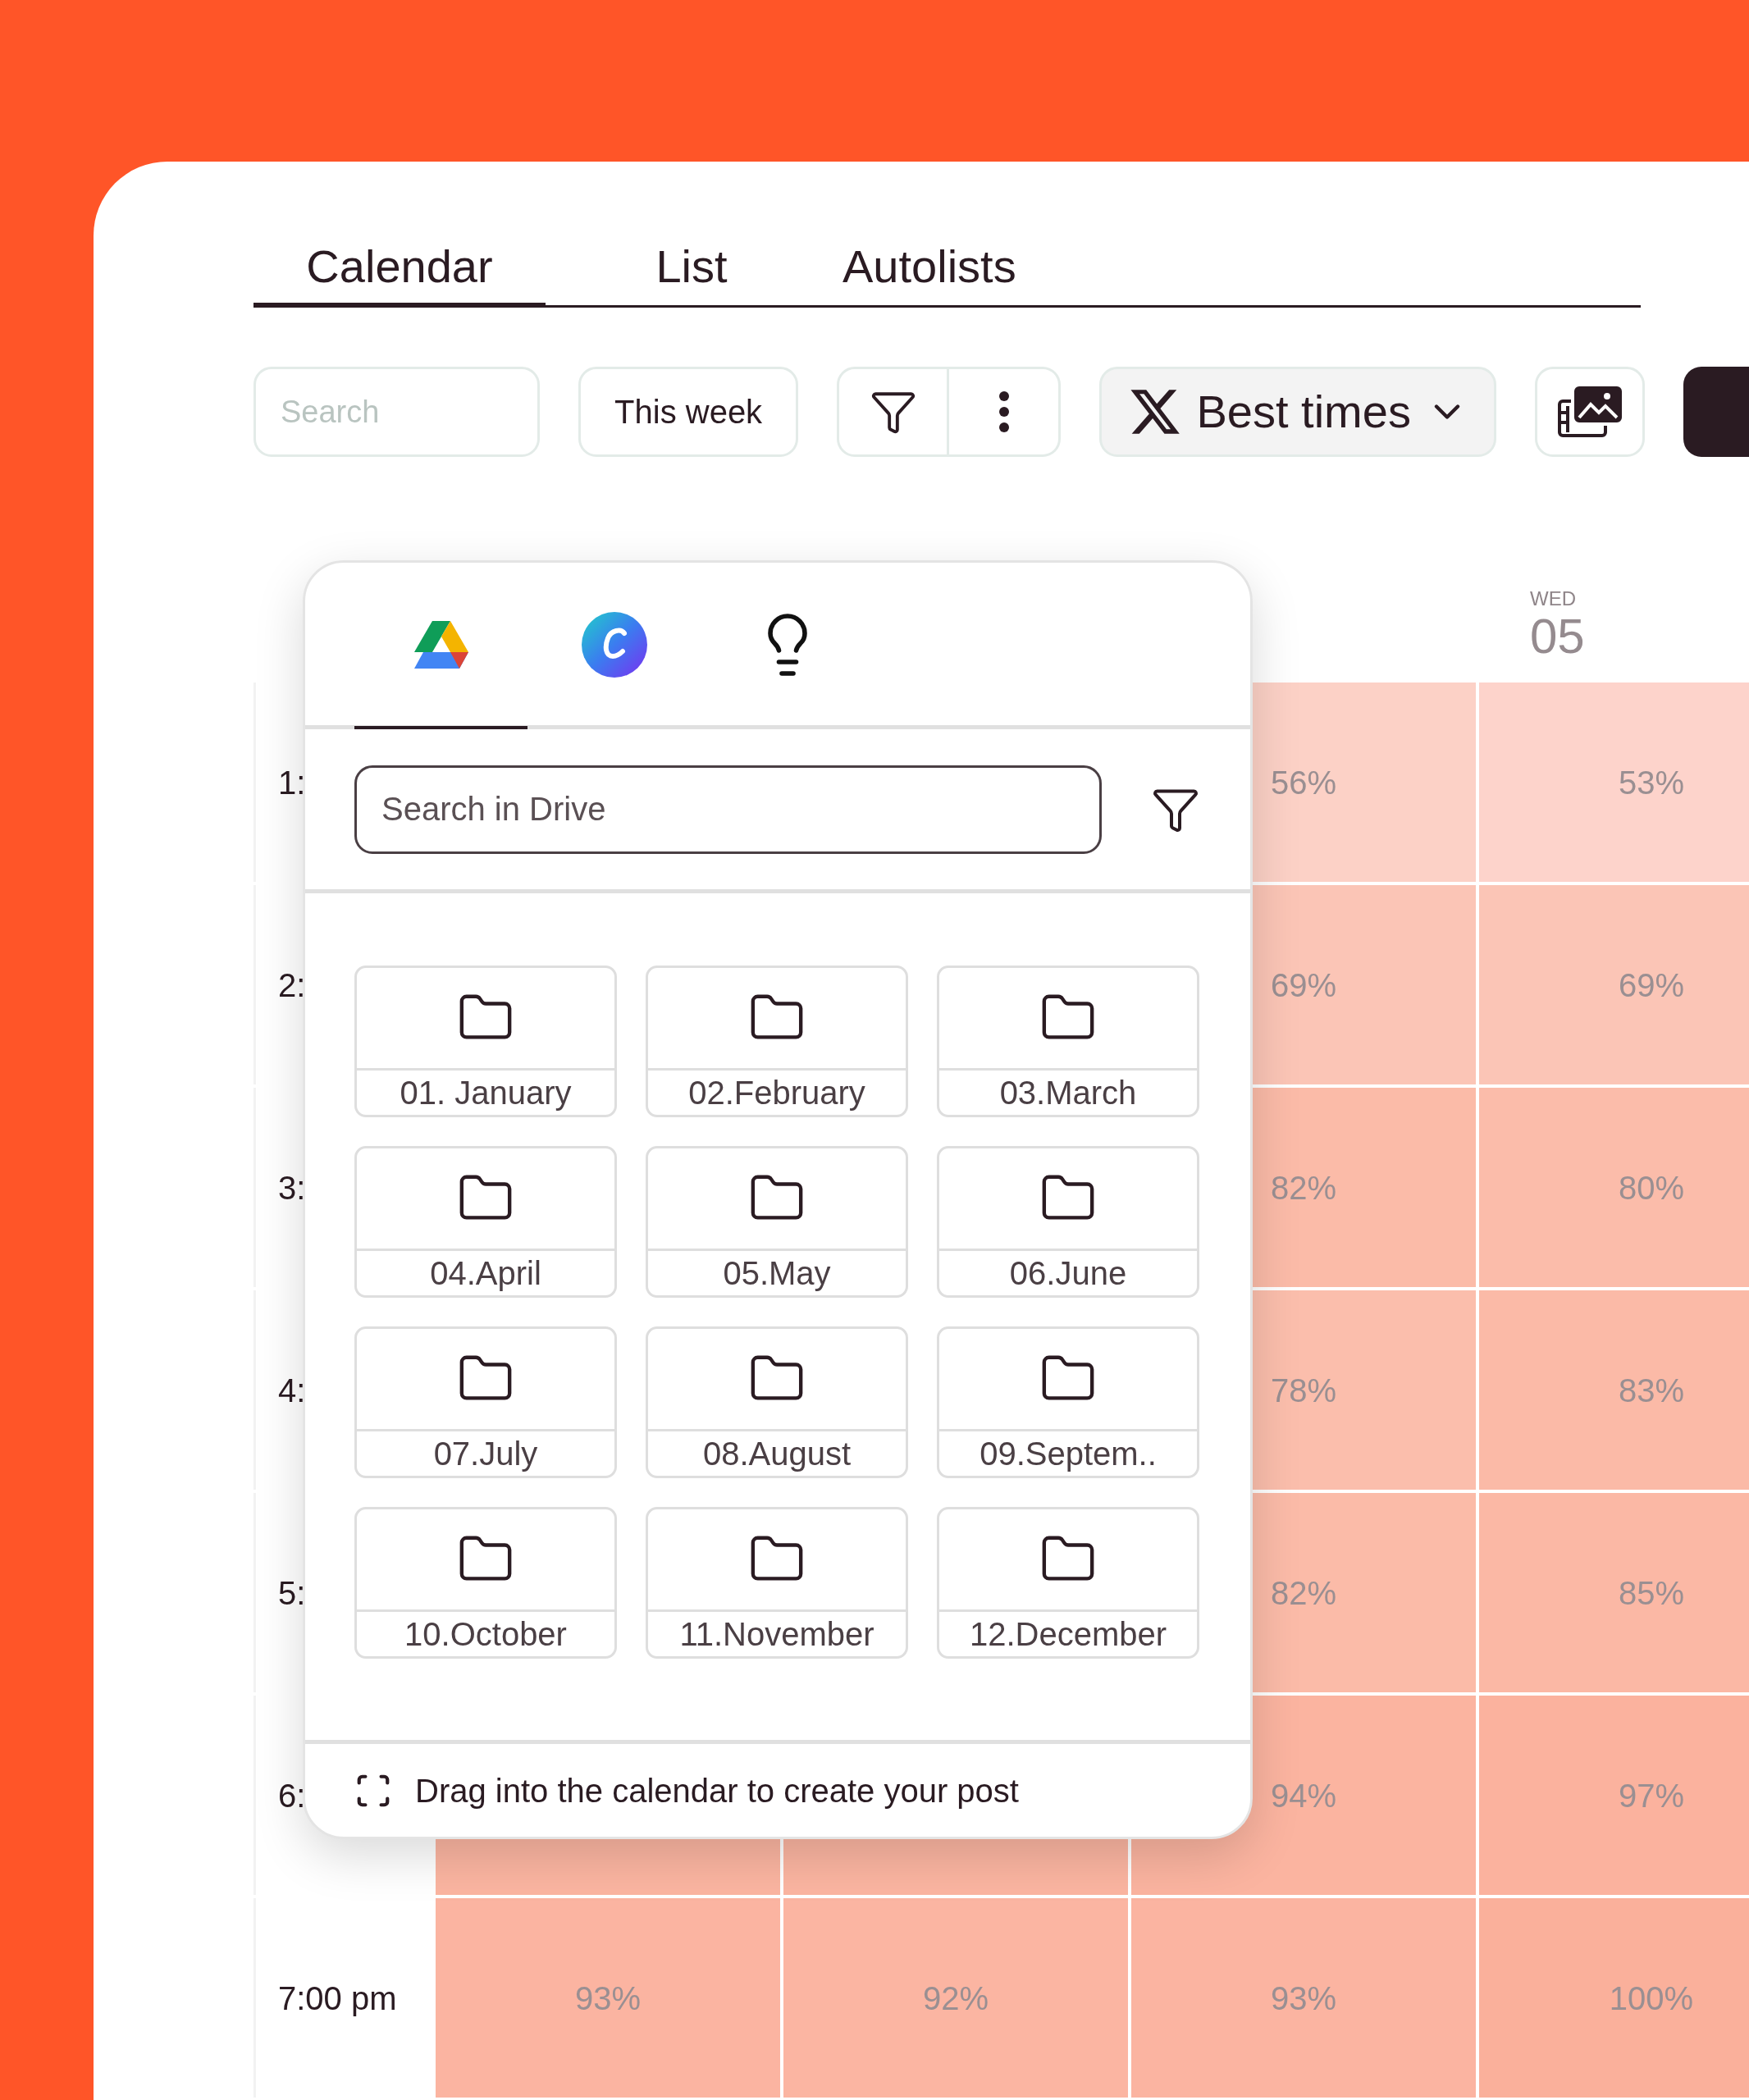  What do you see at coordinates (485, 1222) in the screenshot?
I see `folder-card: 04.April` at bounding box center [485, 1222].